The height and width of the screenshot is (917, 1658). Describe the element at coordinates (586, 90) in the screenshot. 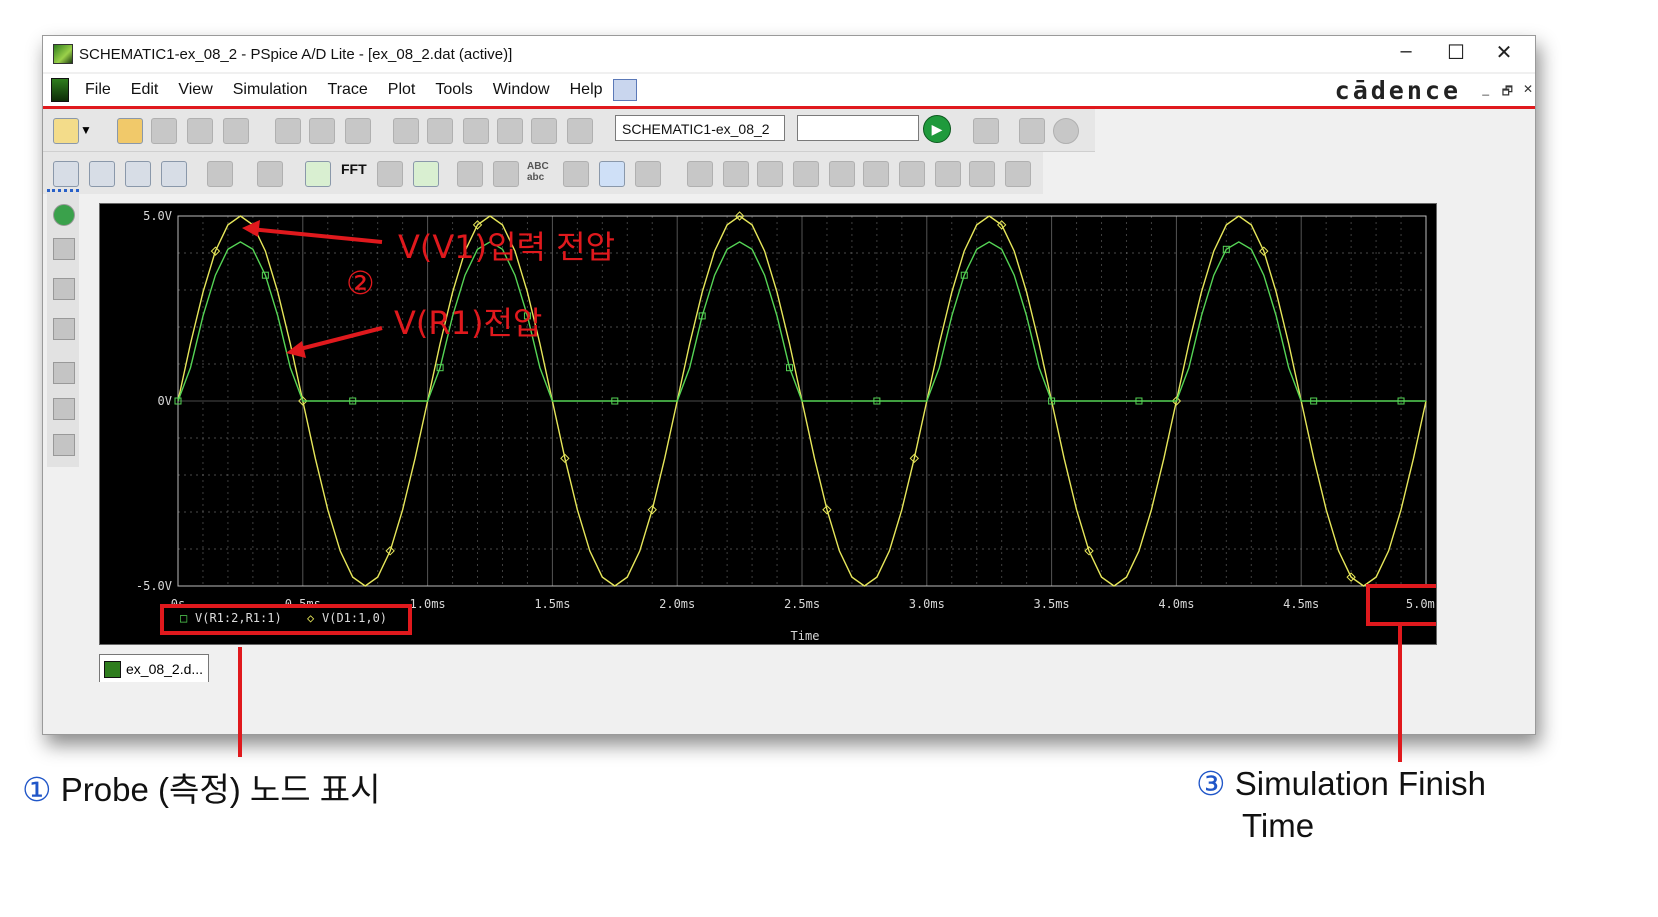

I see `menu-help: Help` at that location.